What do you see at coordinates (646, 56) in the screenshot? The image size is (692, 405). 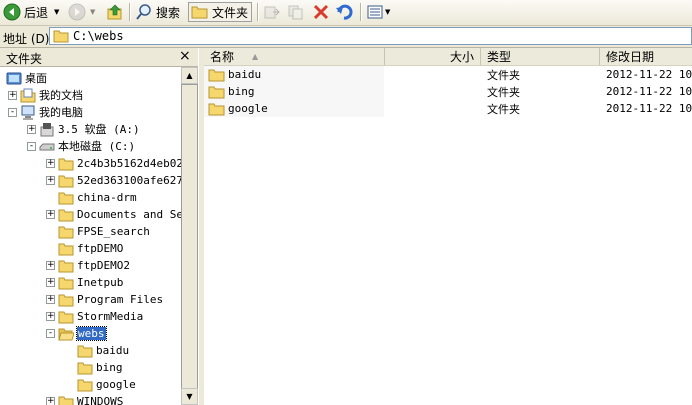 I see `column-header-modified: 修改日期` at bounding box center [646, 56].